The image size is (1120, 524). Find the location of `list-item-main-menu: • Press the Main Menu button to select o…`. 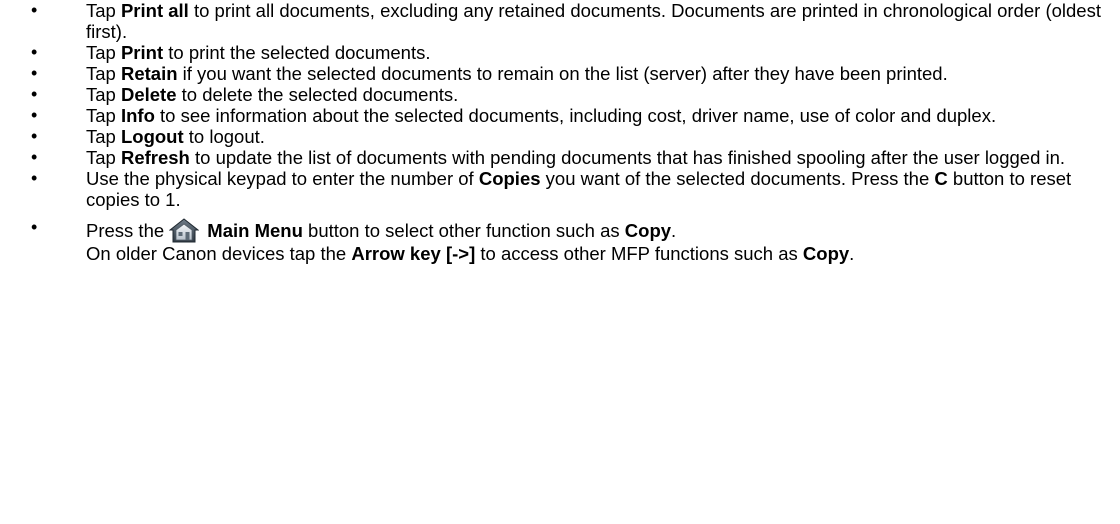

list-item-main-menu: • Press the Main Menu button to select o… is located at coordinates (560, 240).